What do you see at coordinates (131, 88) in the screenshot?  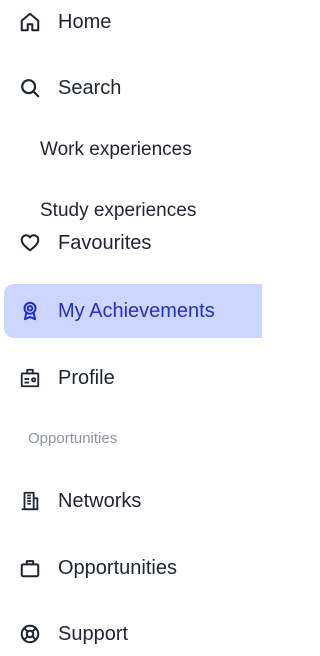 I see `nav-item-search: Search` at bounding box center [131, 88].